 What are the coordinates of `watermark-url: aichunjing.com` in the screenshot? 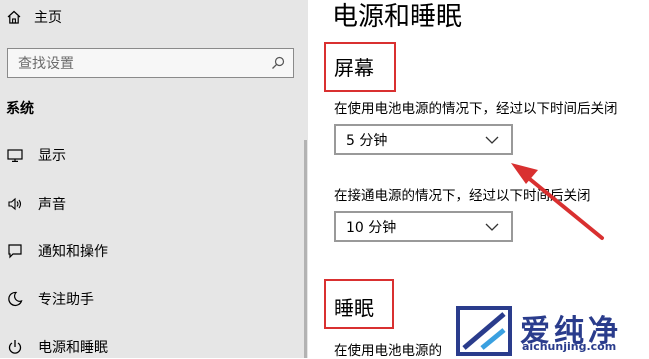 It's located at (569, 346).